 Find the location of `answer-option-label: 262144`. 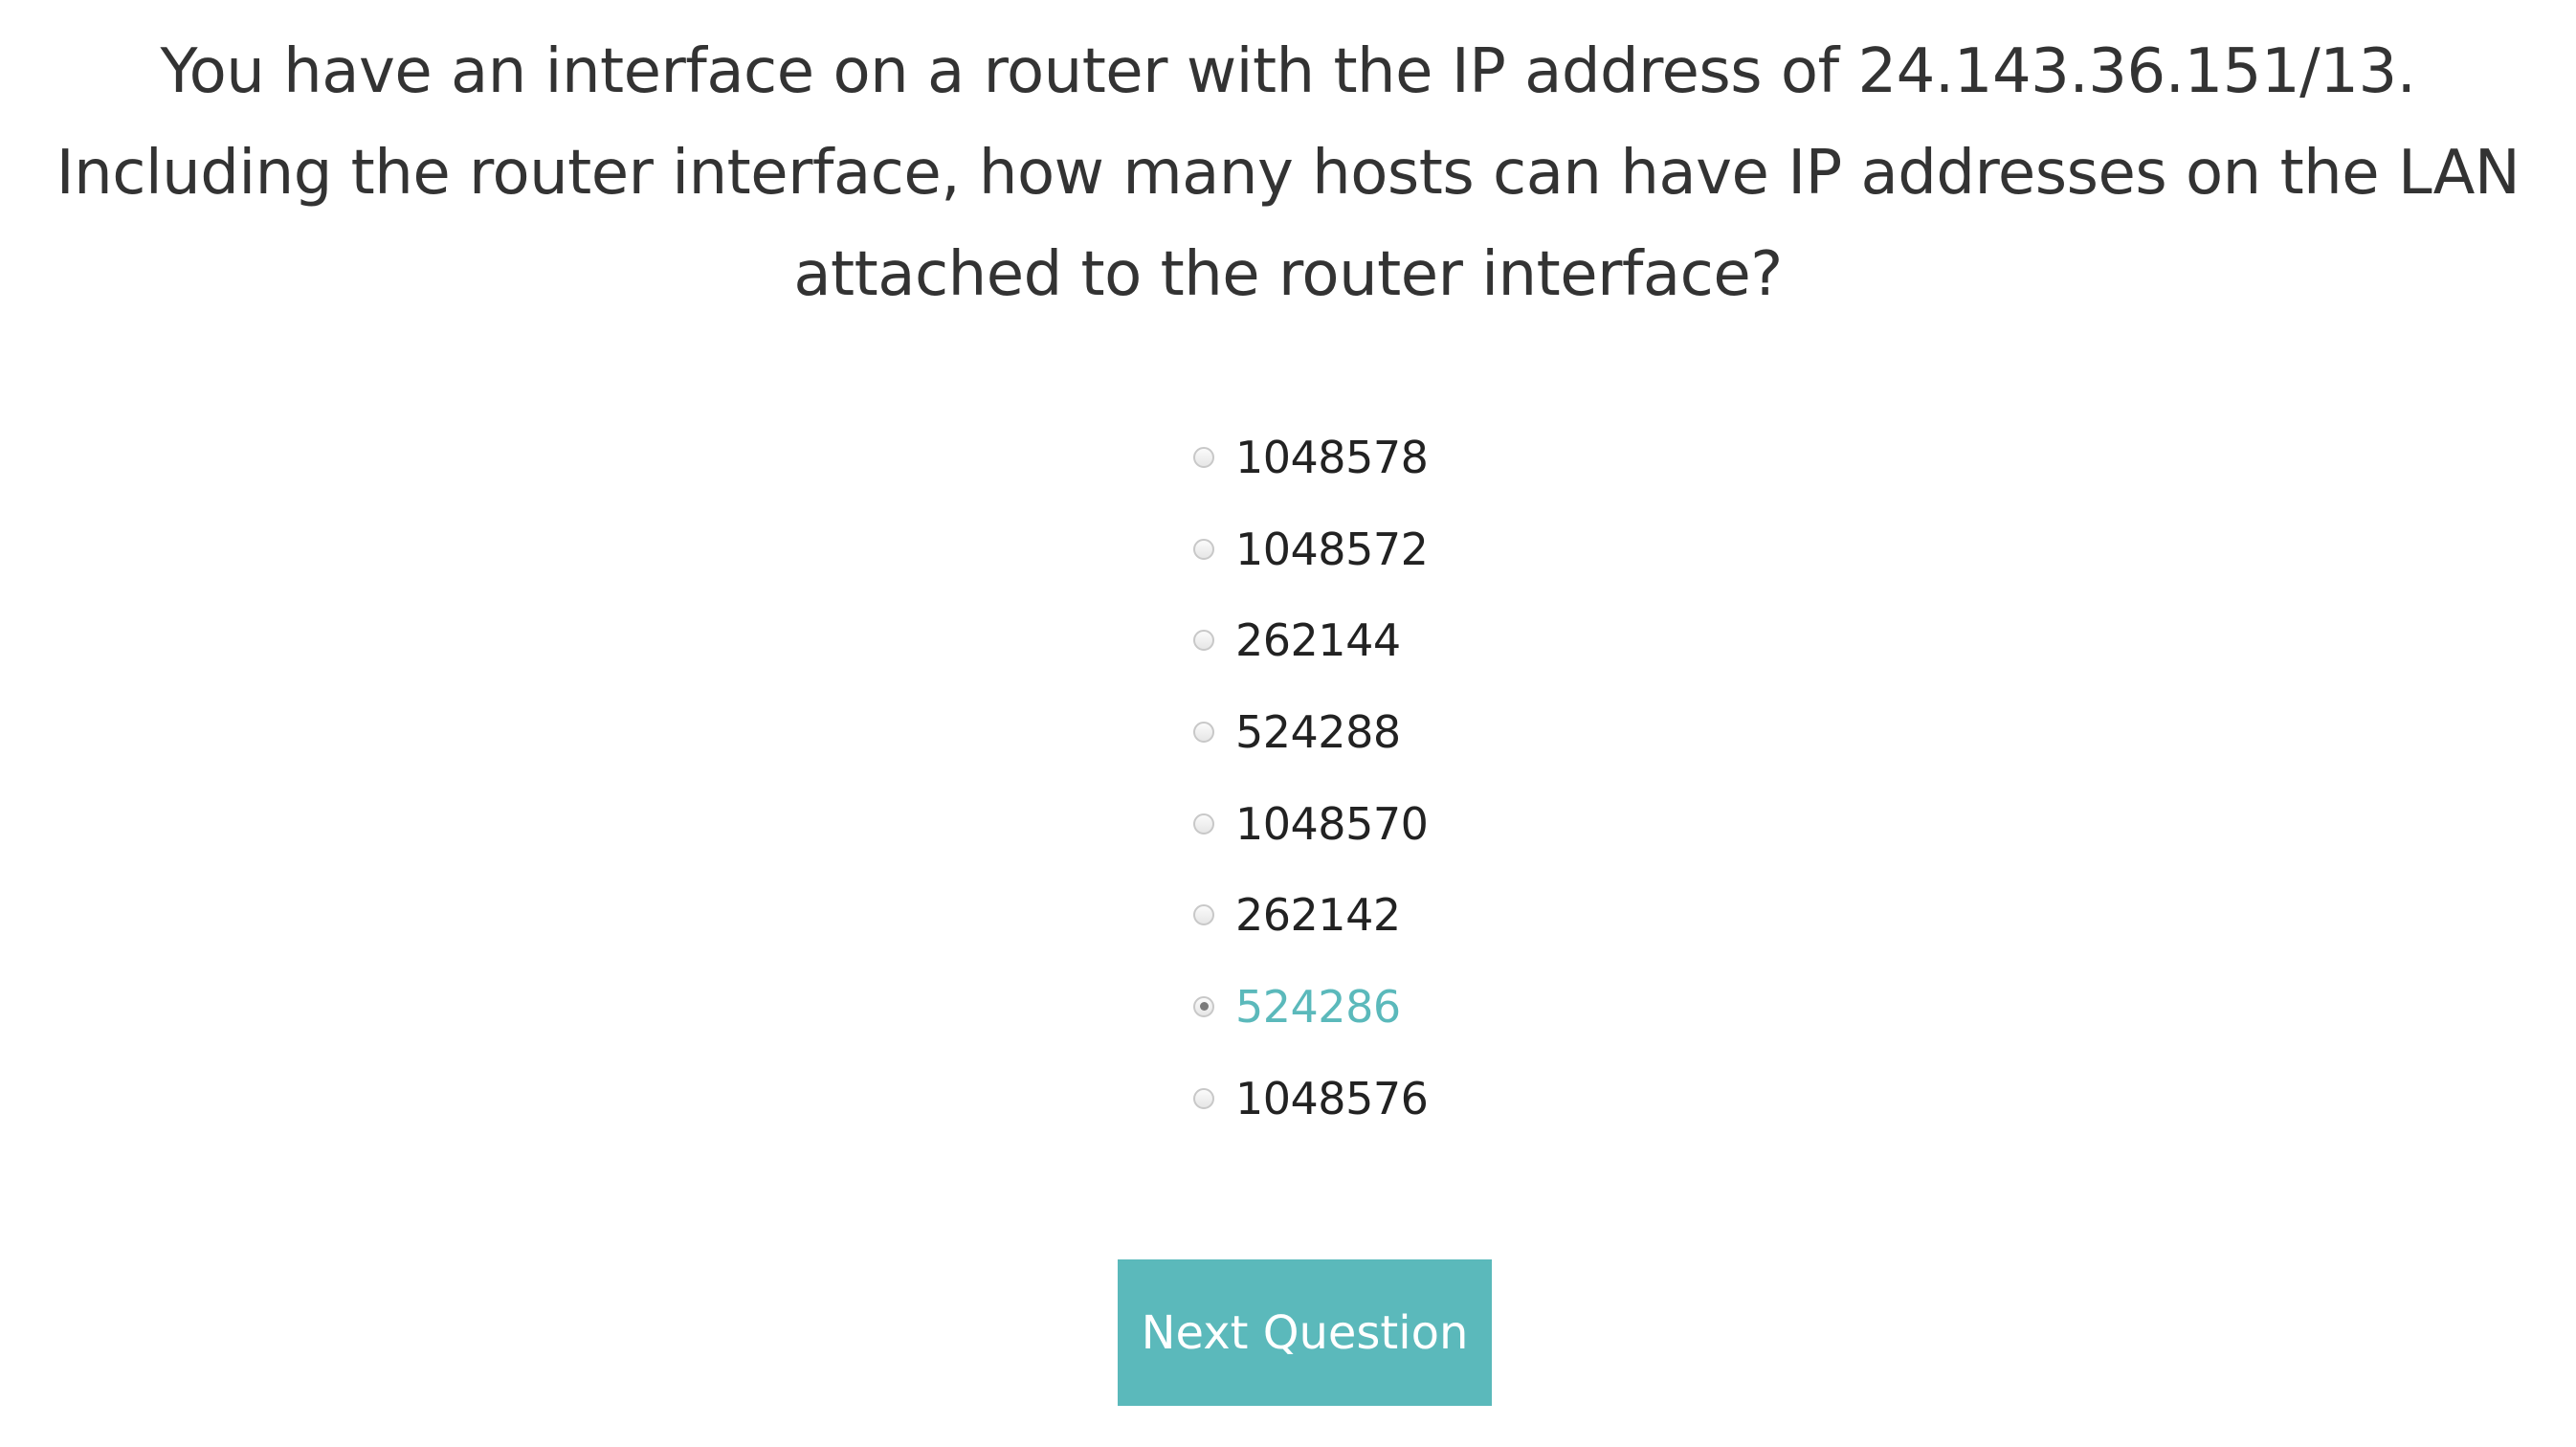

answer-option-label: 262144 is located at coordinates (1318, 640).